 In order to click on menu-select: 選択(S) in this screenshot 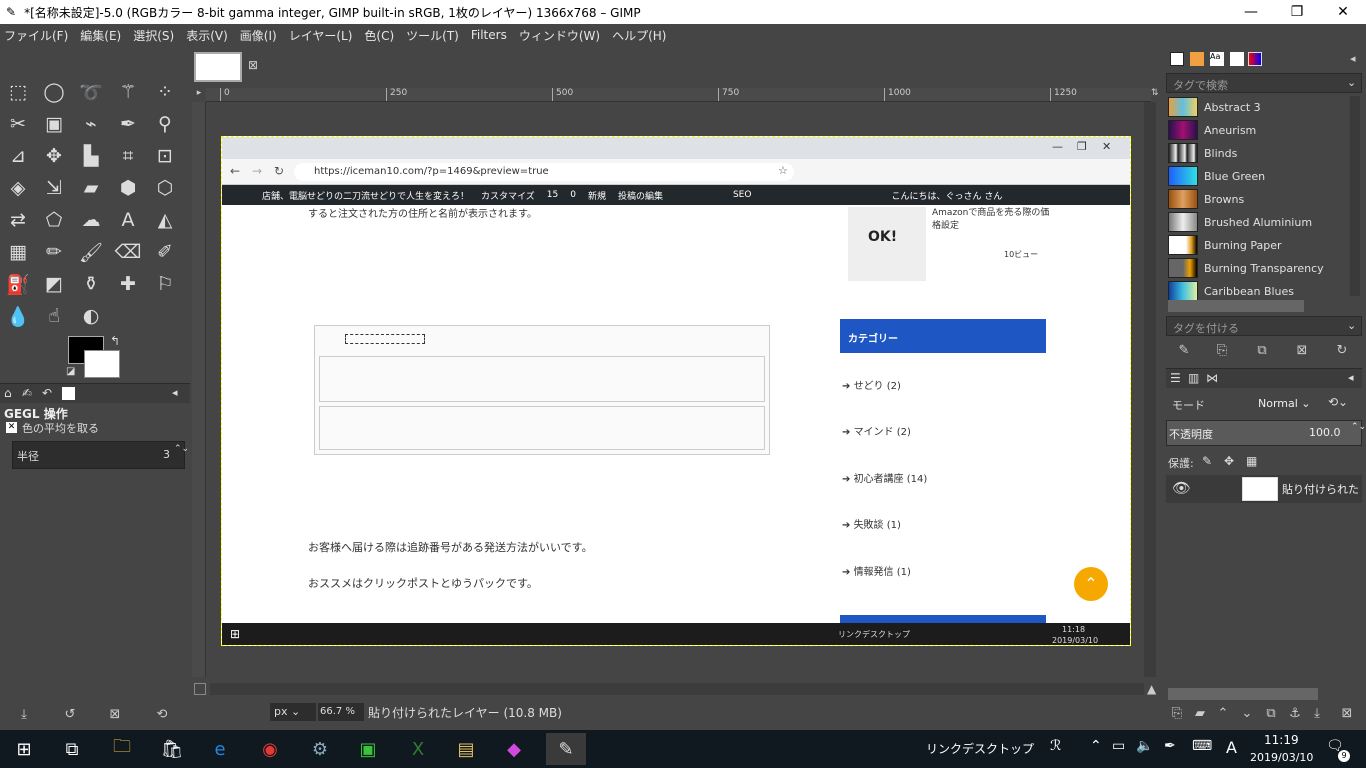, I will do `click(153, 35)`.